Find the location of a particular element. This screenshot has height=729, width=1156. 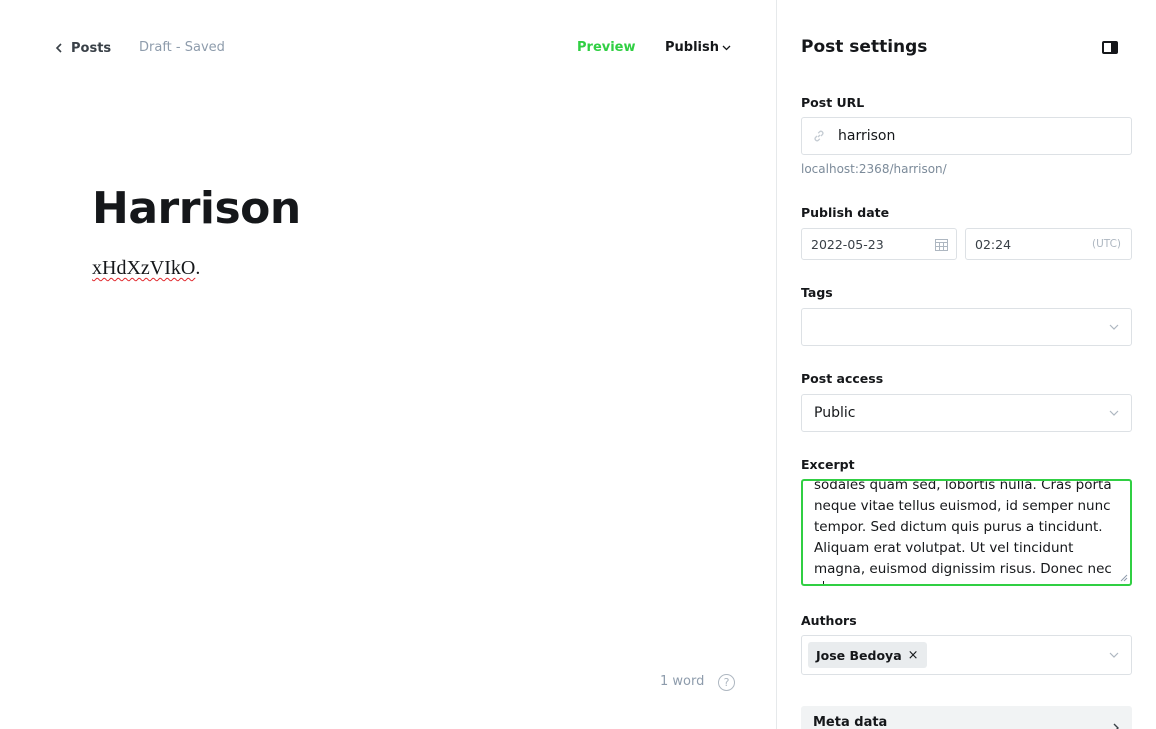

calendar-icon is located at coordinates (941, 244).